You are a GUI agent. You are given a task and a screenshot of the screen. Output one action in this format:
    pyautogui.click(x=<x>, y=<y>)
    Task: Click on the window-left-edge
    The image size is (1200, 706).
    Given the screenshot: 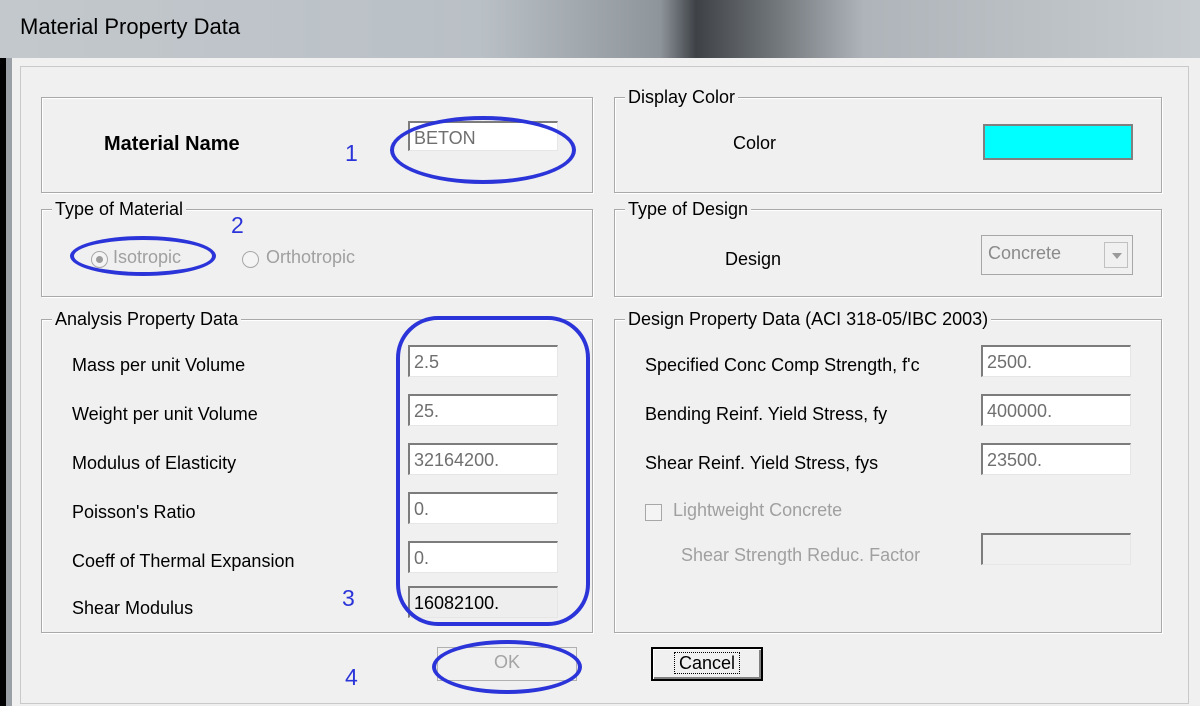 What is the action you would take?
    pyautogui.click(x=6, y=382)
    